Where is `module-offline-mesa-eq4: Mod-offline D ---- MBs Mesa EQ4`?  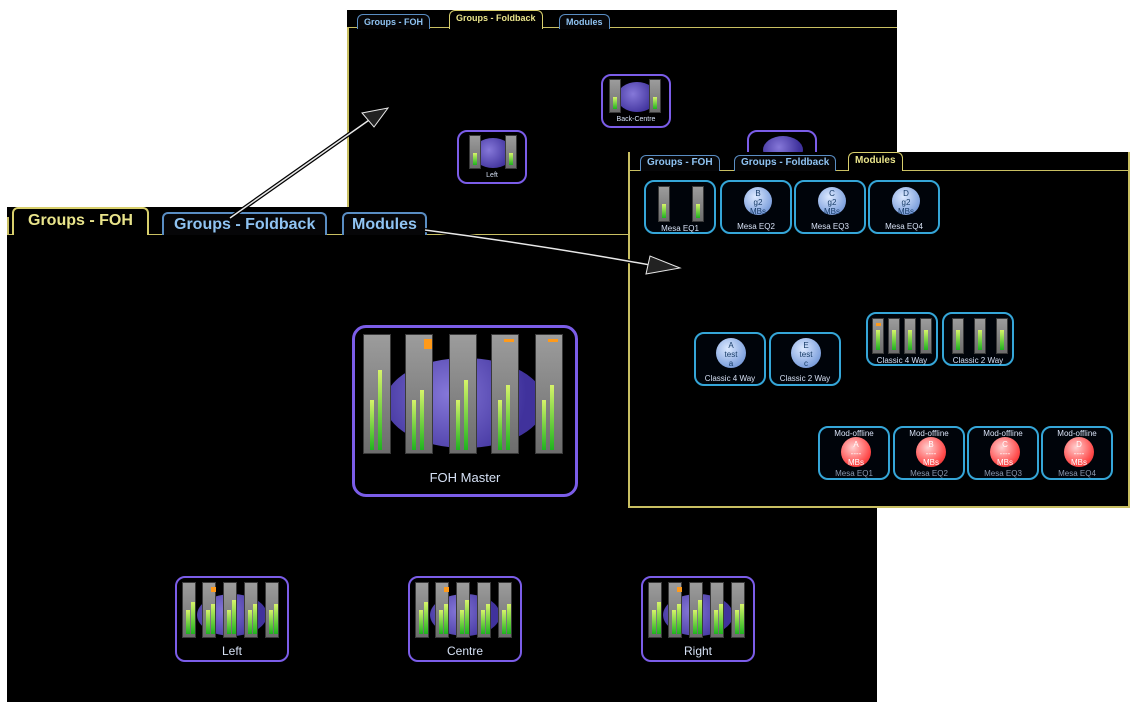
module-offline-mesa-eq4: Mod-offline D ---- MBs Mesa EQ4 is located at coordinates (1077, 453).